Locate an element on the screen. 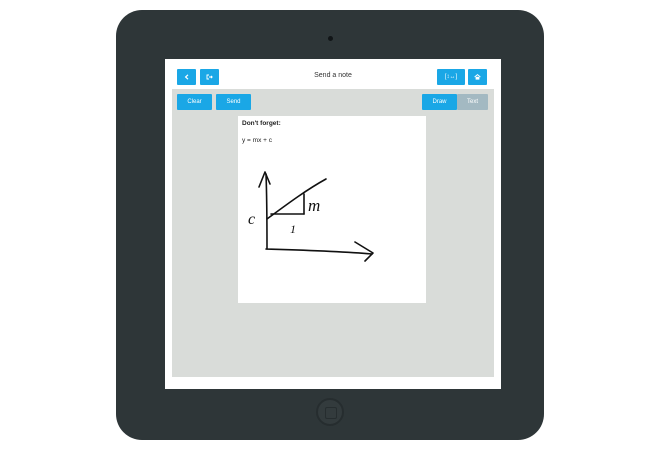 The height and width of the screenshot is (452, 646). note-canvas: Don't forget: y = mx + c m 1 c is located at coordinates (332, 209).